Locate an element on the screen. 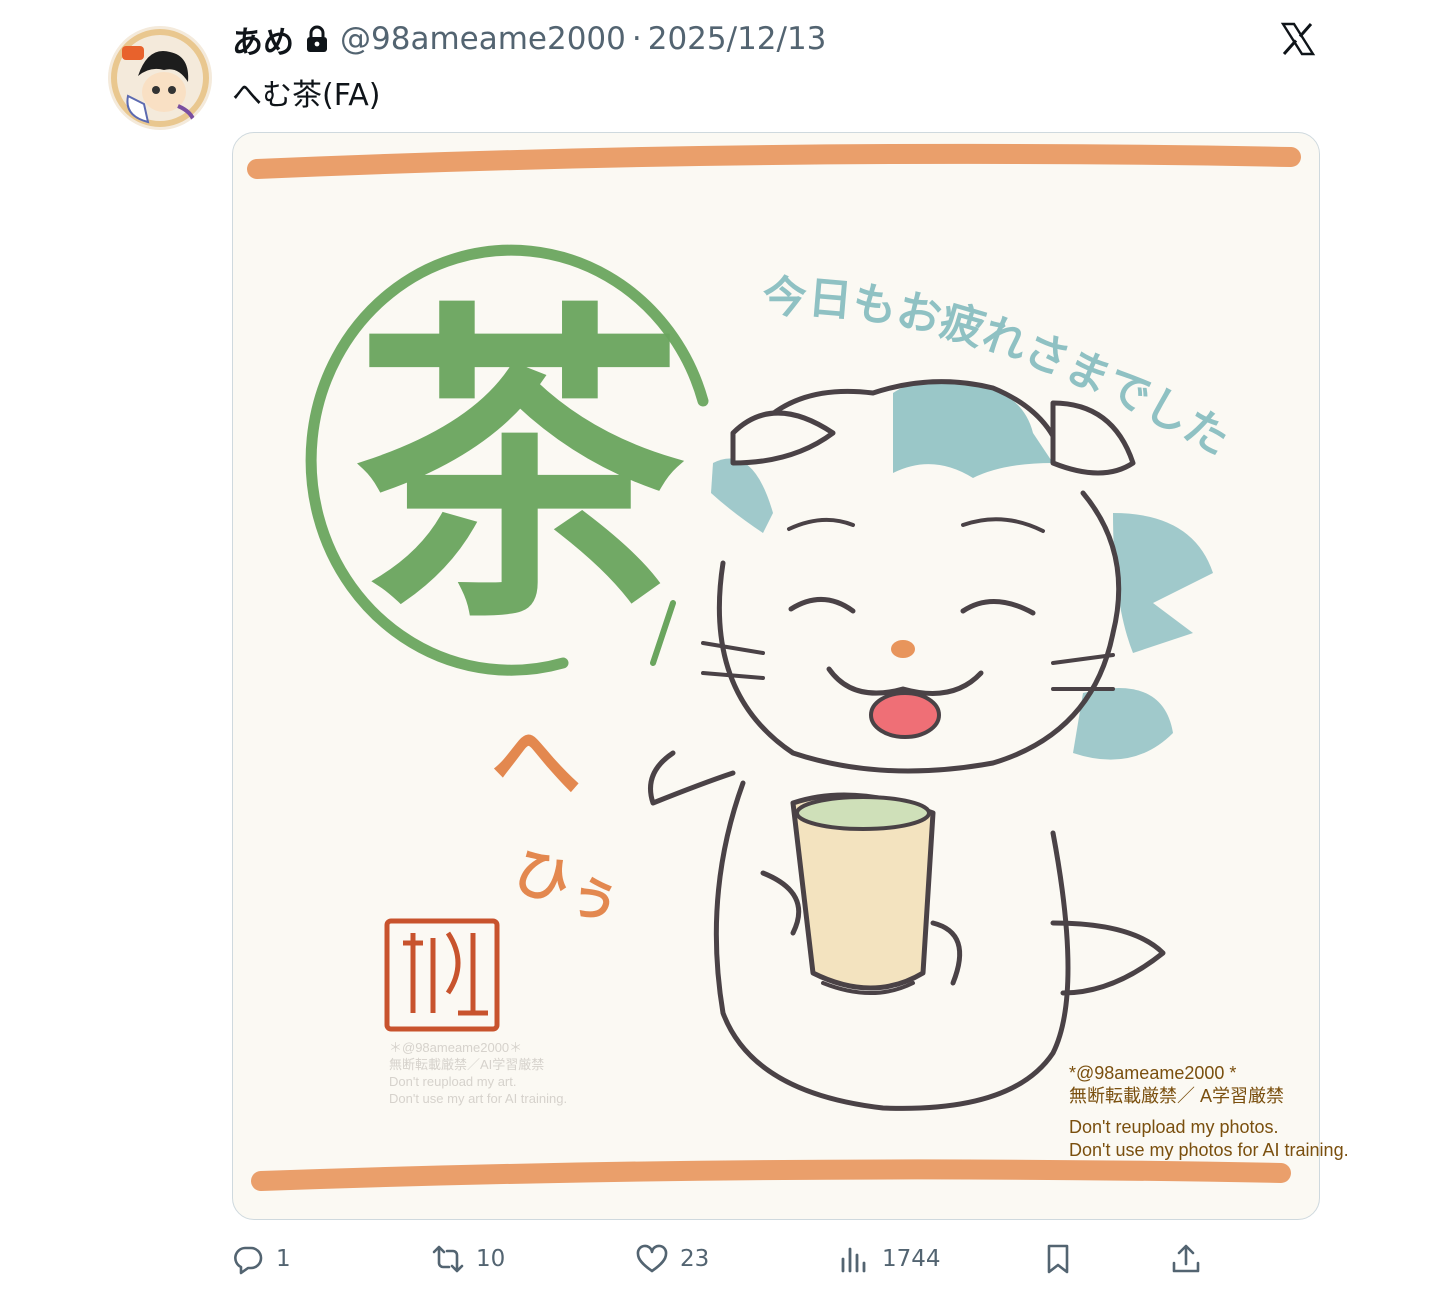 Image resolution: width=1436 pixels, height=1305 pixels. retweet-count: 10 is located at coordinates (491, 1259).